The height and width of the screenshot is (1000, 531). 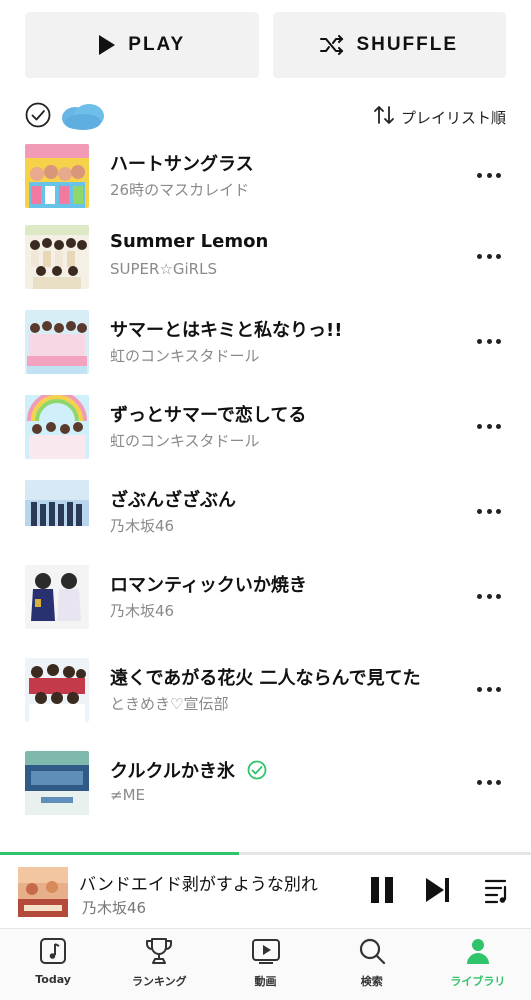 What do you see at coordinates (265, 786) in the screenshot?
I see `track-row: クルクルかき氷 ≠ME` at bounding box center [265, 786].